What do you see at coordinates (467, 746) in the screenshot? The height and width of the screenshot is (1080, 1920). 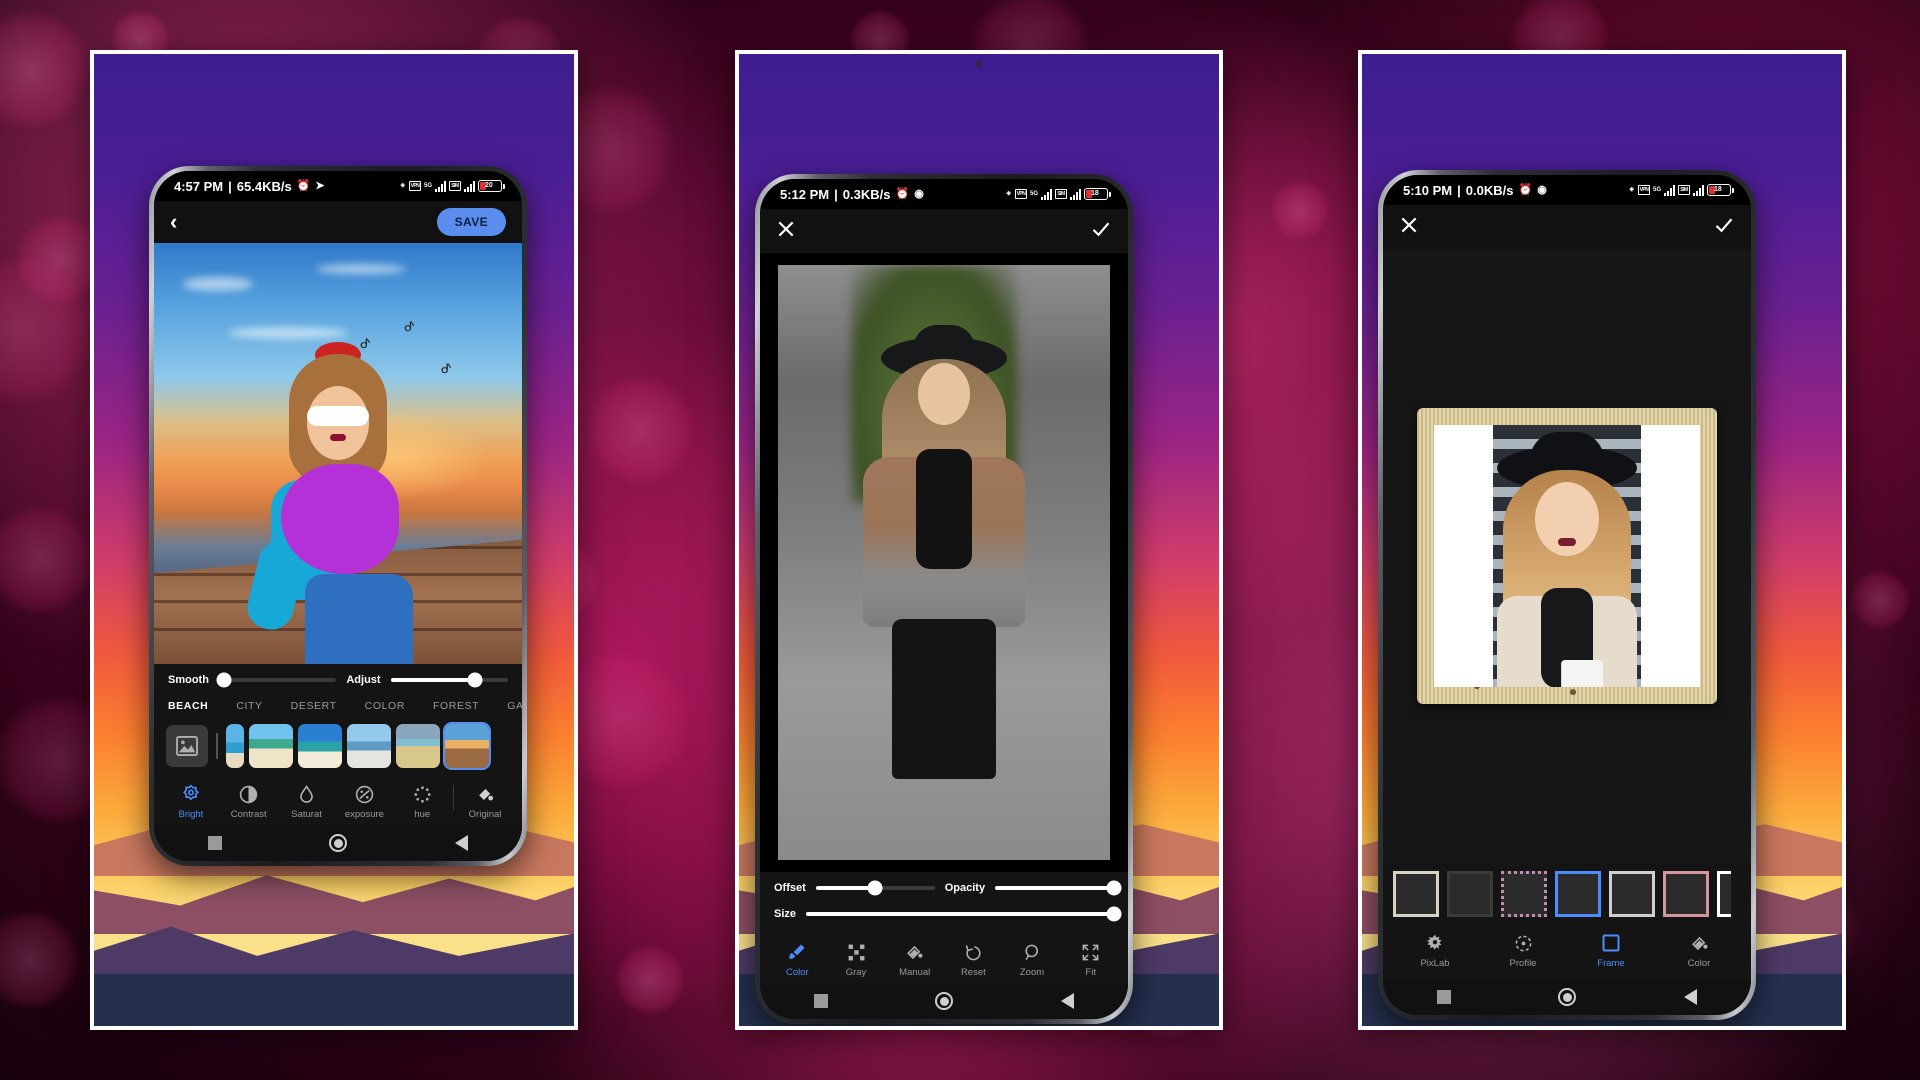 I see `thumbnail-beach-pier` at bounding box center [467, 746].